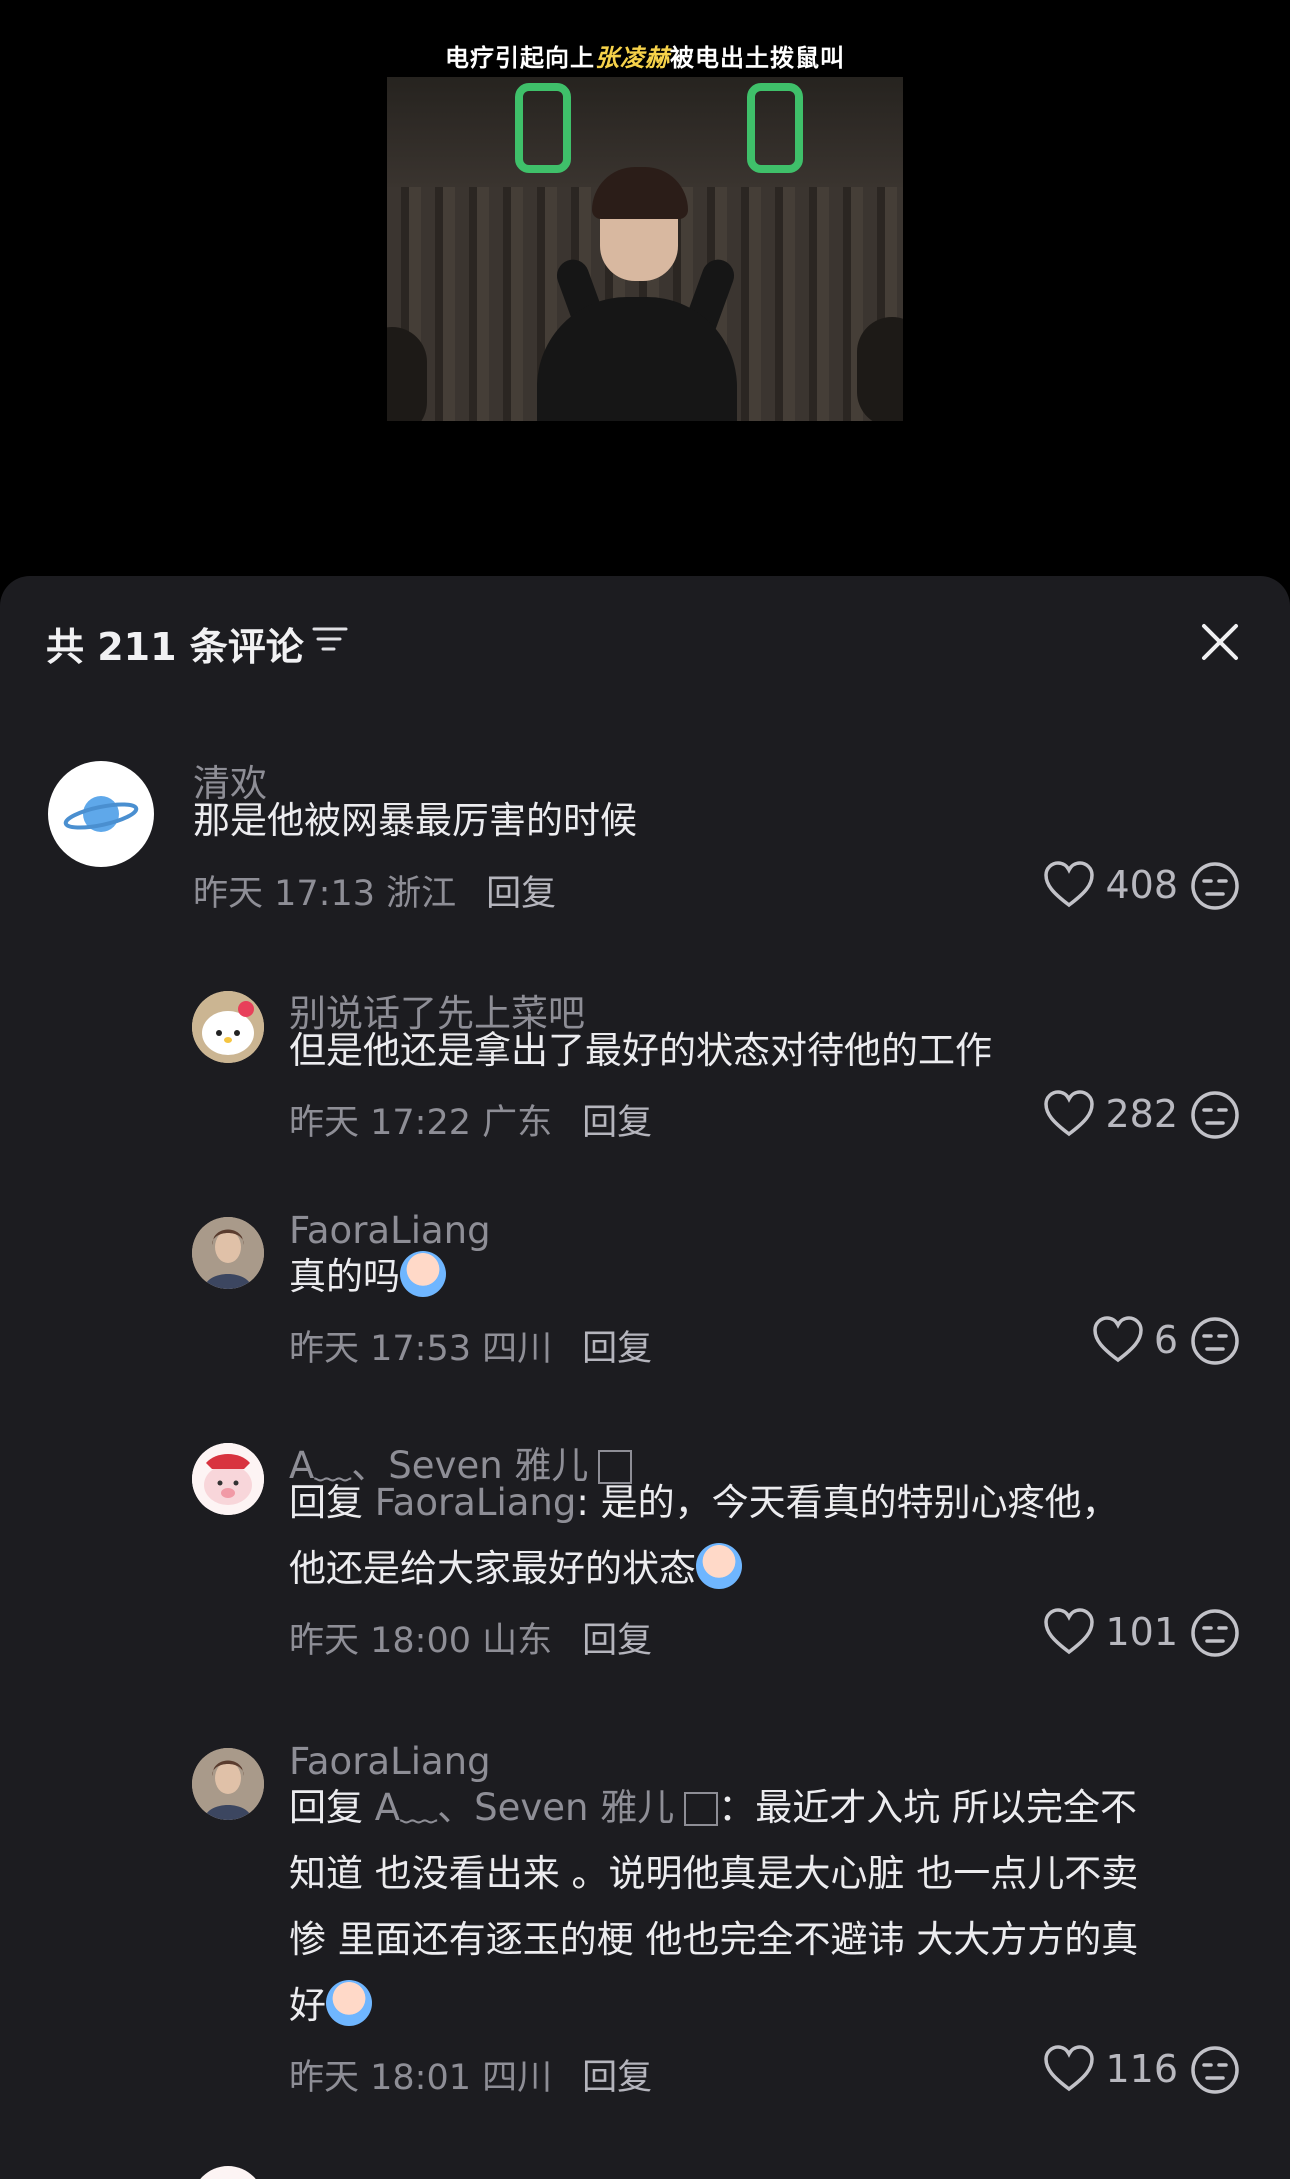  I want to click on like-count: 408, so click(1141, 885).